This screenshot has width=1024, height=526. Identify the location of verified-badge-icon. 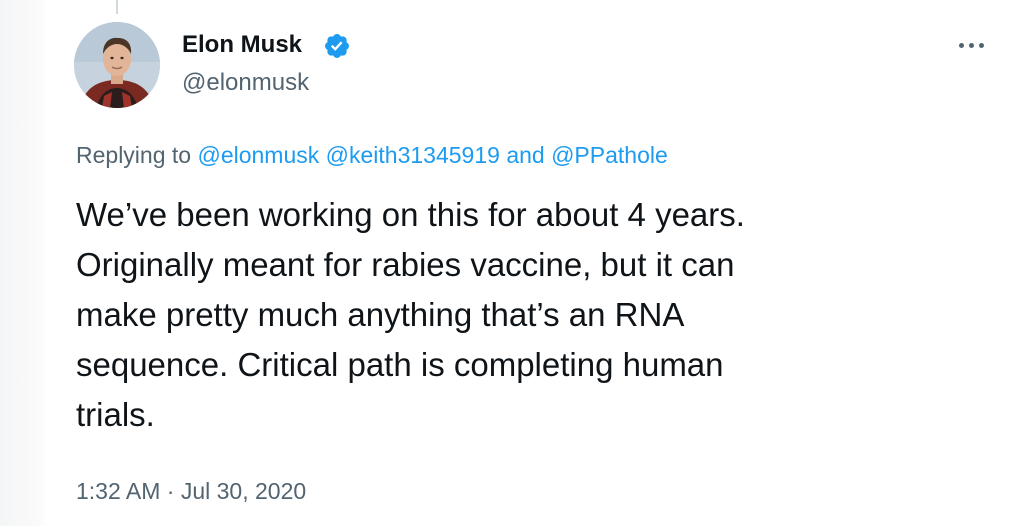
(337, 46).